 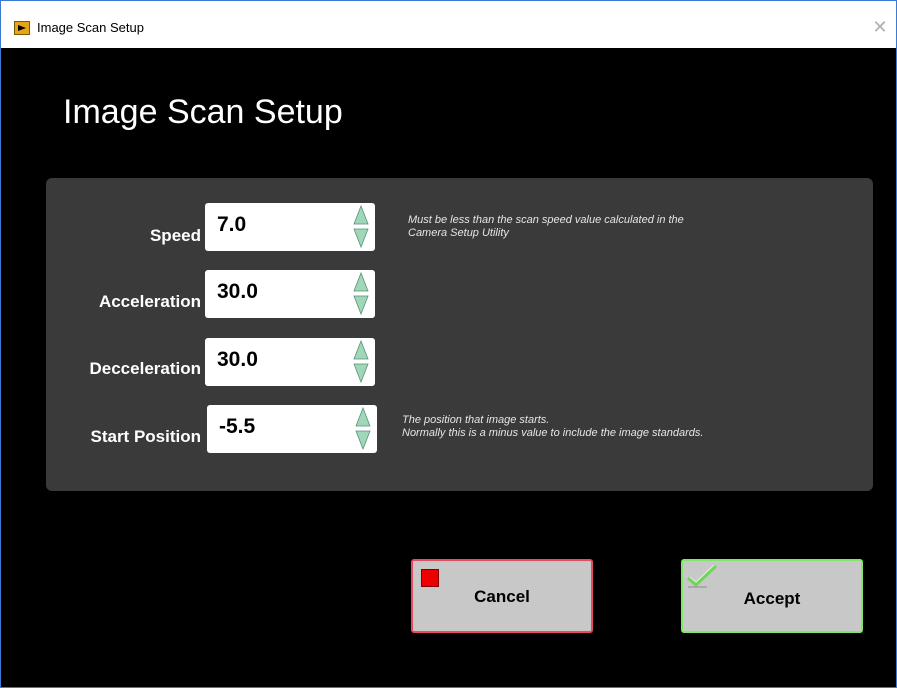 I want to click on decceleration-spinner, so click(x=361, y=362).